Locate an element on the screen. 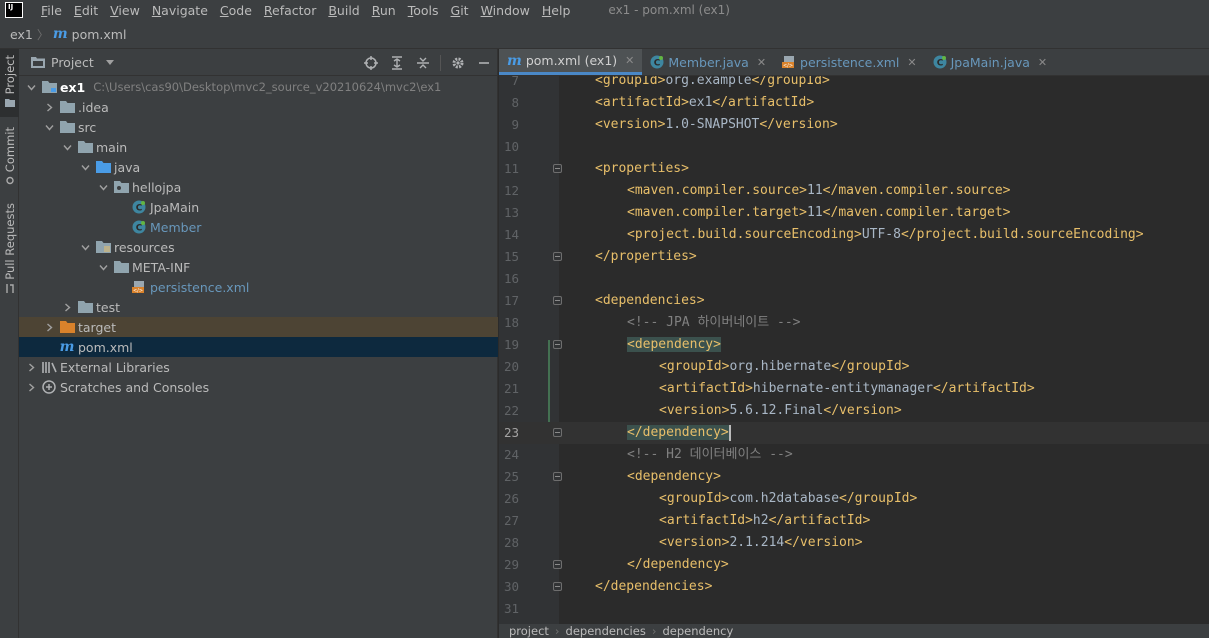 This screenshot has height=638, width=1209. nav-file: pom.xml is located at coordinates (99, 34).